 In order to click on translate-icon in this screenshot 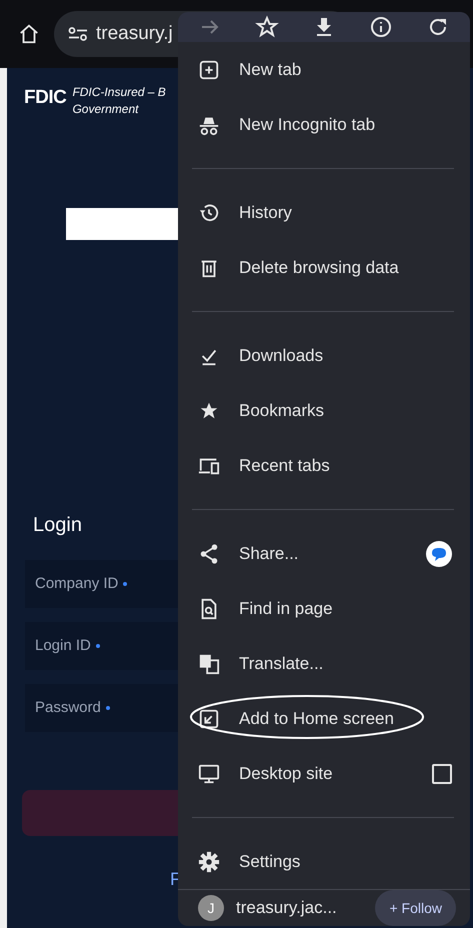, I will do `click(209, 663)`.